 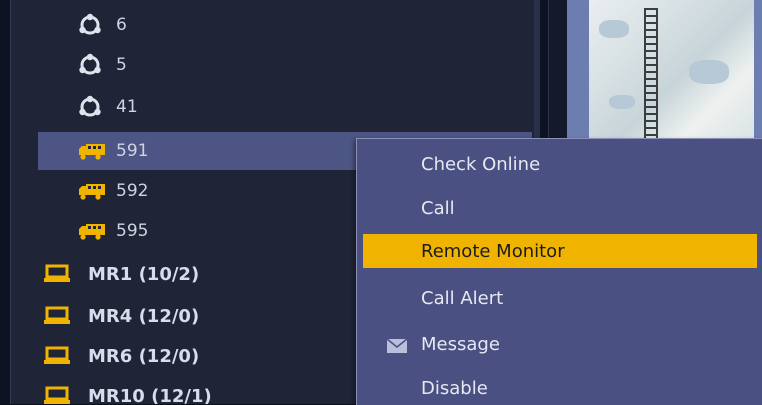 What do you see at coordinates (144, 316) in the screenshot?
I see `group-label: MR4 (12/0)` at bounding box center [144, 316].